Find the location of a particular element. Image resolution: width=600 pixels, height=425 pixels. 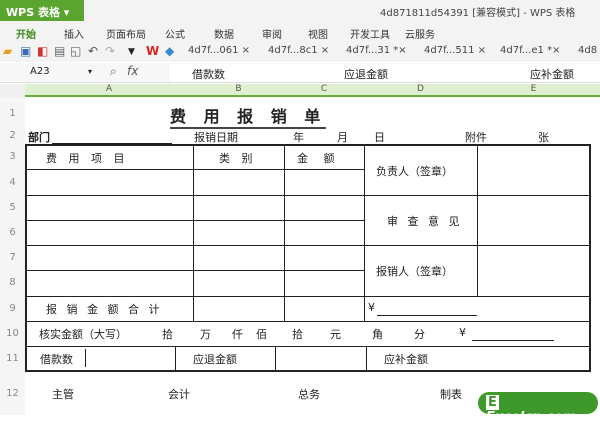

year-label: 年 is located at coordinates (298, 137).